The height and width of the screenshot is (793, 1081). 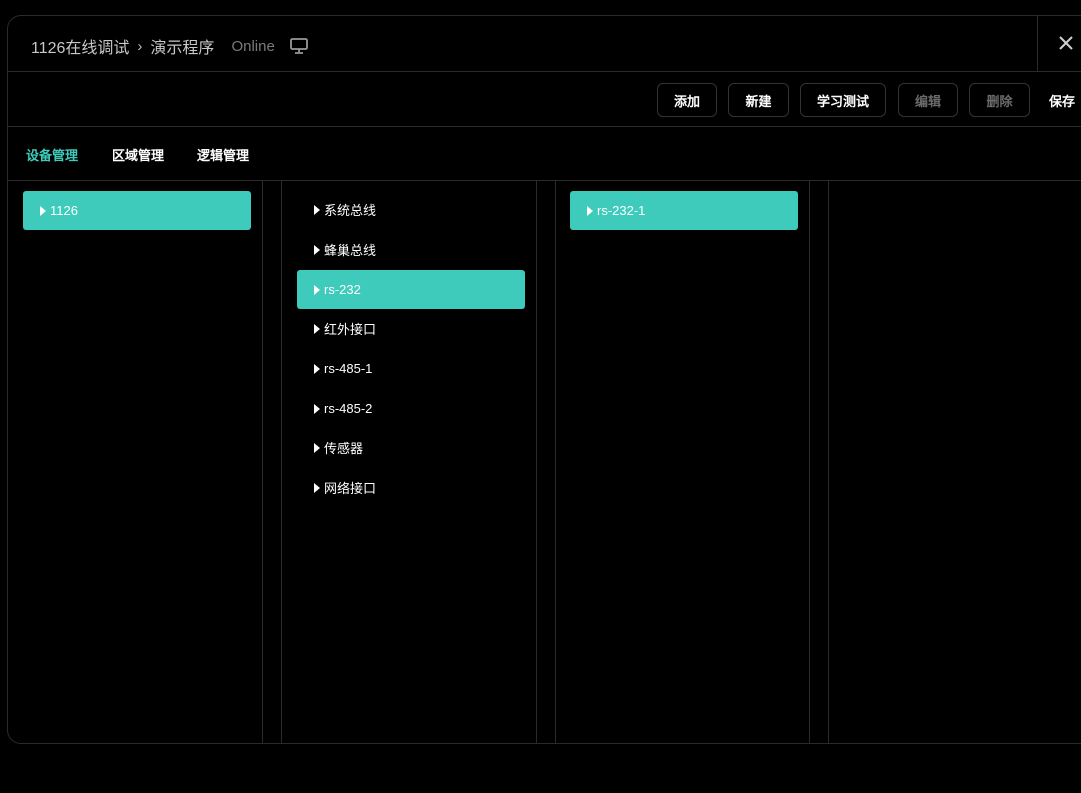 I want to click on tab-logic-management: 逻辑管理, so click(x=223, y=154).